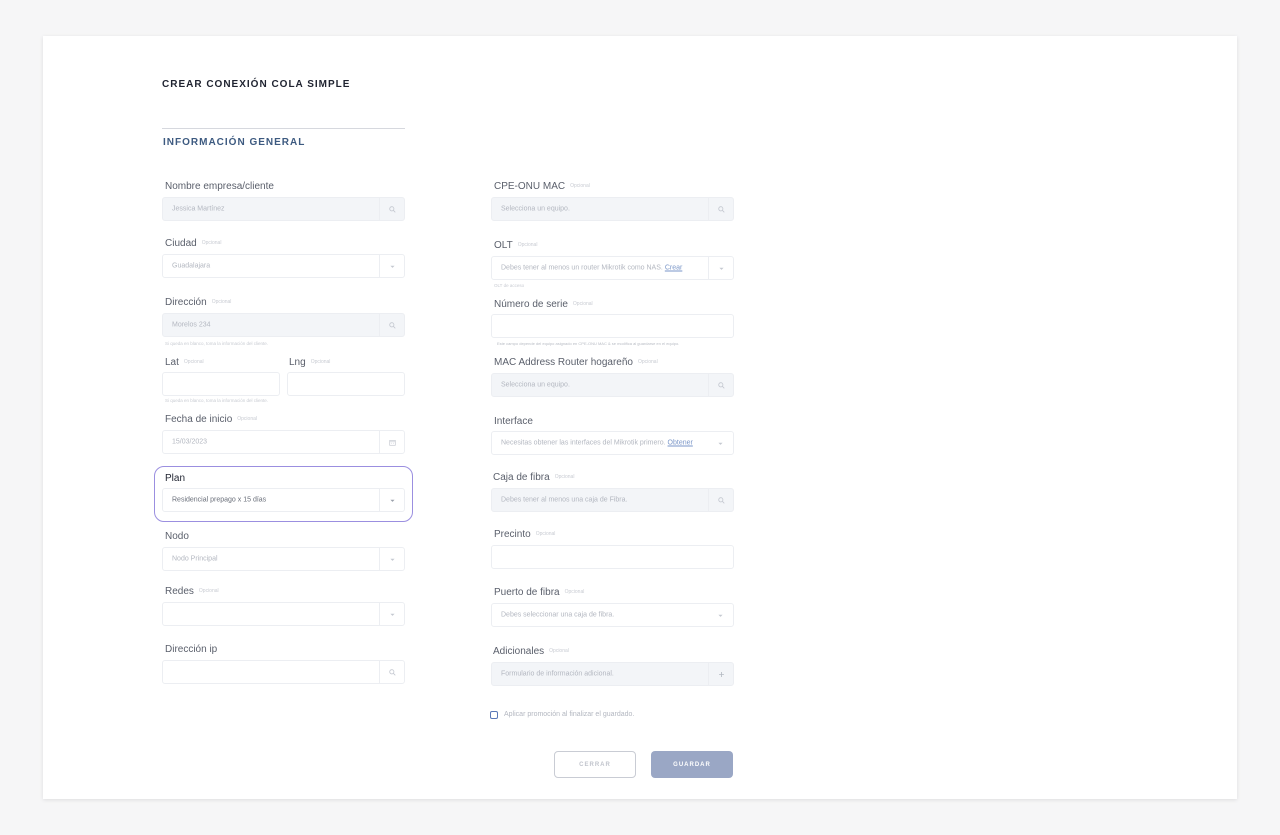  I want to click on cpe-placeholder: Selecciona un equipo., so click(535, 209).